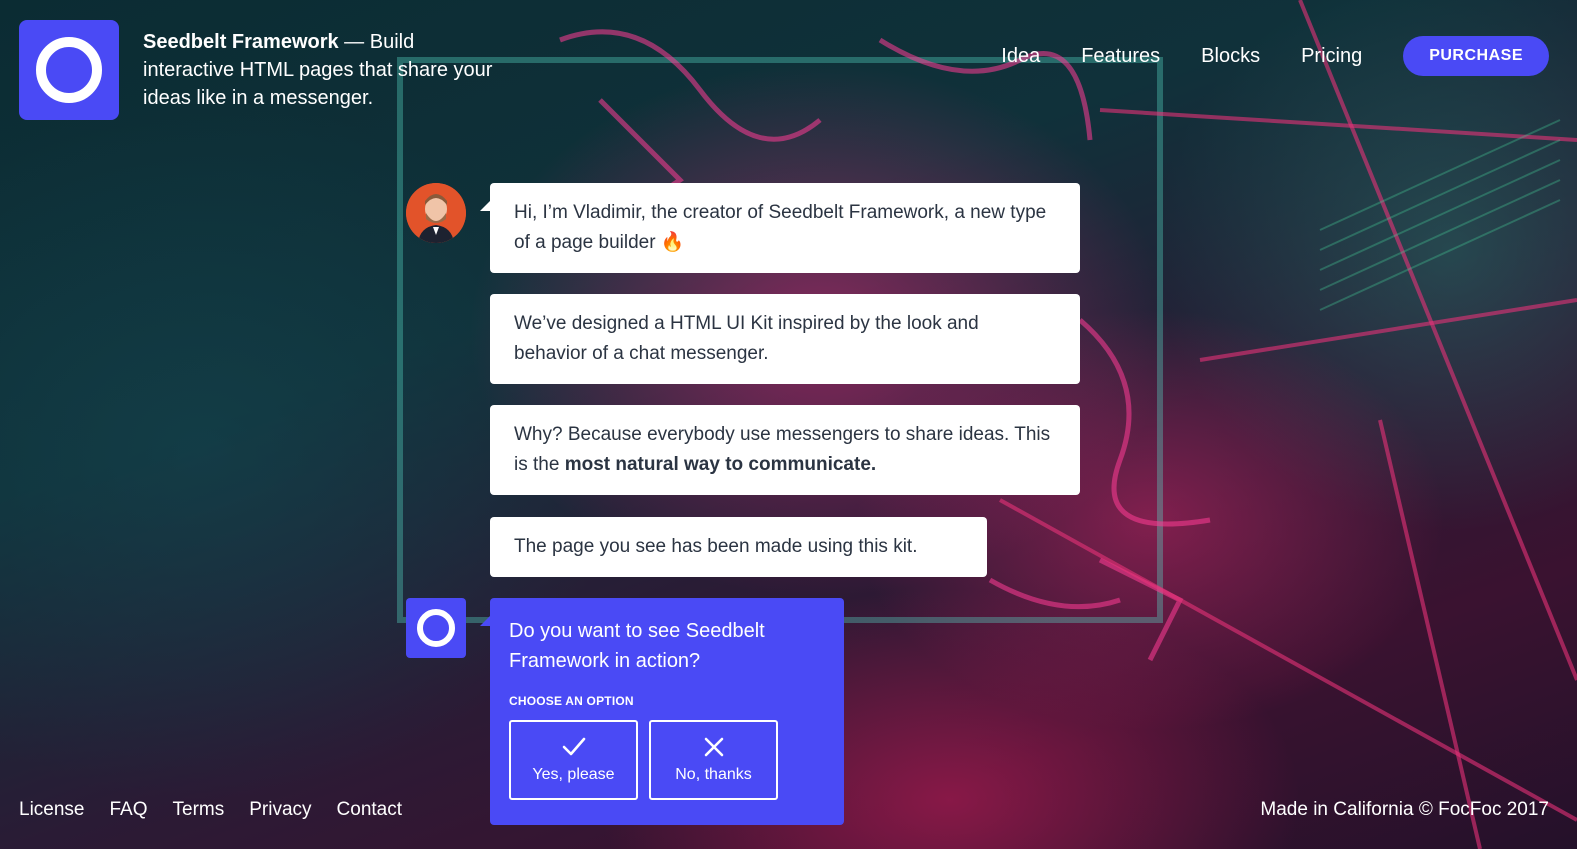  Describe the element at coordinates (52, 810) in the screenshot. I see `footer-link-license: License` at that location.